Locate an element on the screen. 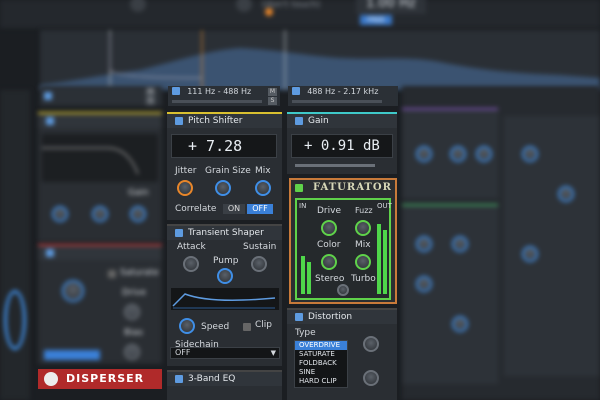  pitch-shifter-enable-checkbox is located at coordinates (179, 121).